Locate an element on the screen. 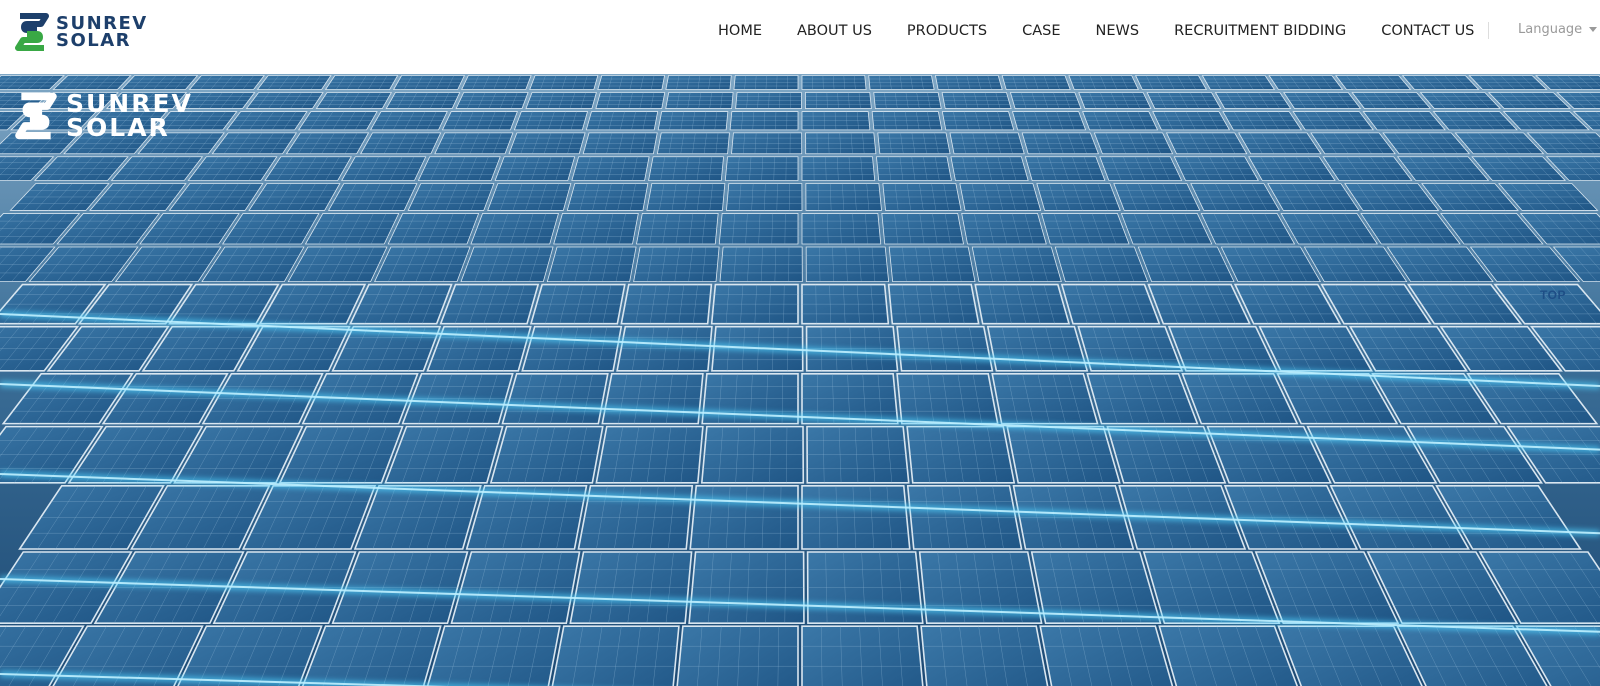 This screenshot has width=1600, height=686. logo-wordmark: SUNREV SOLAR is located at coordinates (102, 33).